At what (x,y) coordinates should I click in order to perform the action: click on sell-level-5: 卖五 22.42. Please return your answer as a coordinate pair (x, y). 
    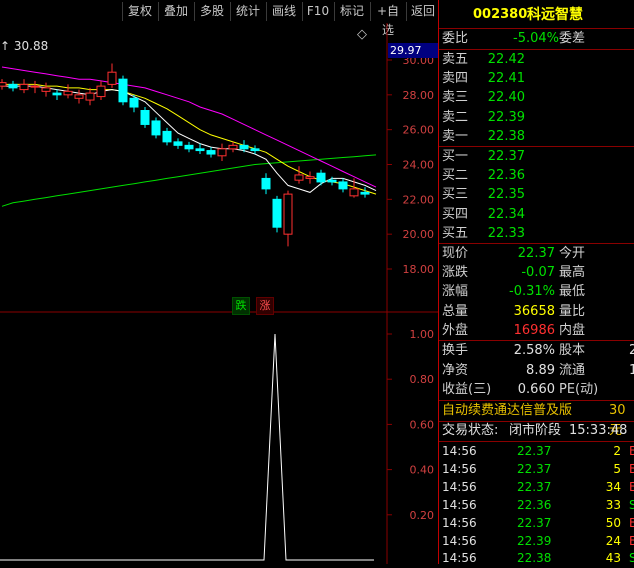
    Looking at the image, I should click on (536, 60).